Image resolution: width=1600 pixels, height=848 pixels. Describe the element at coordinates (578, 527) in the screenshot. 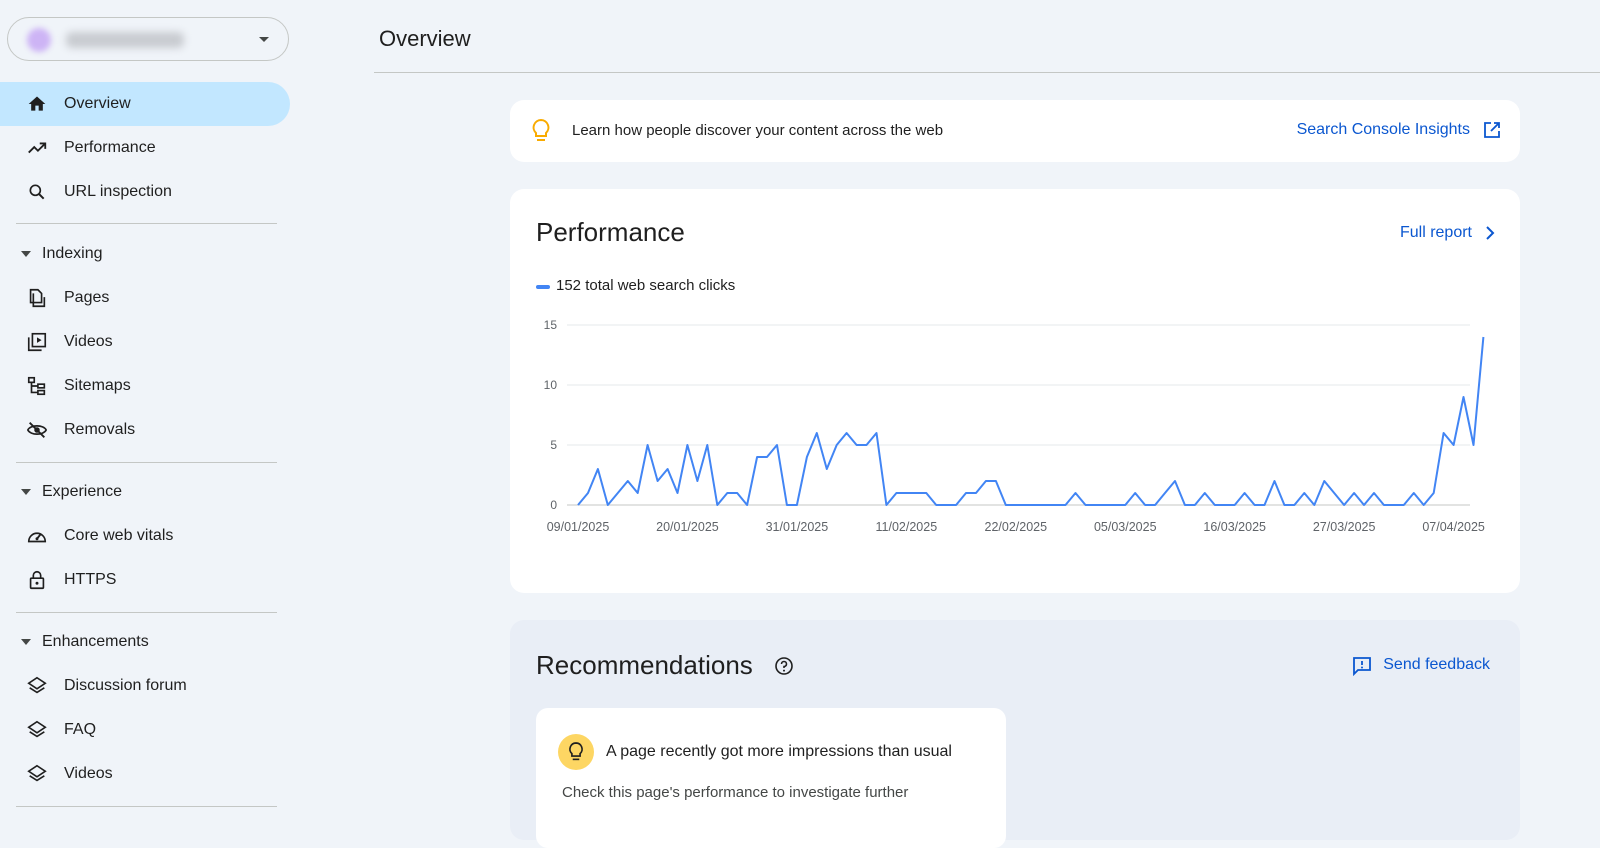

I see `x-tick-label: 09/01/2025` at that location.